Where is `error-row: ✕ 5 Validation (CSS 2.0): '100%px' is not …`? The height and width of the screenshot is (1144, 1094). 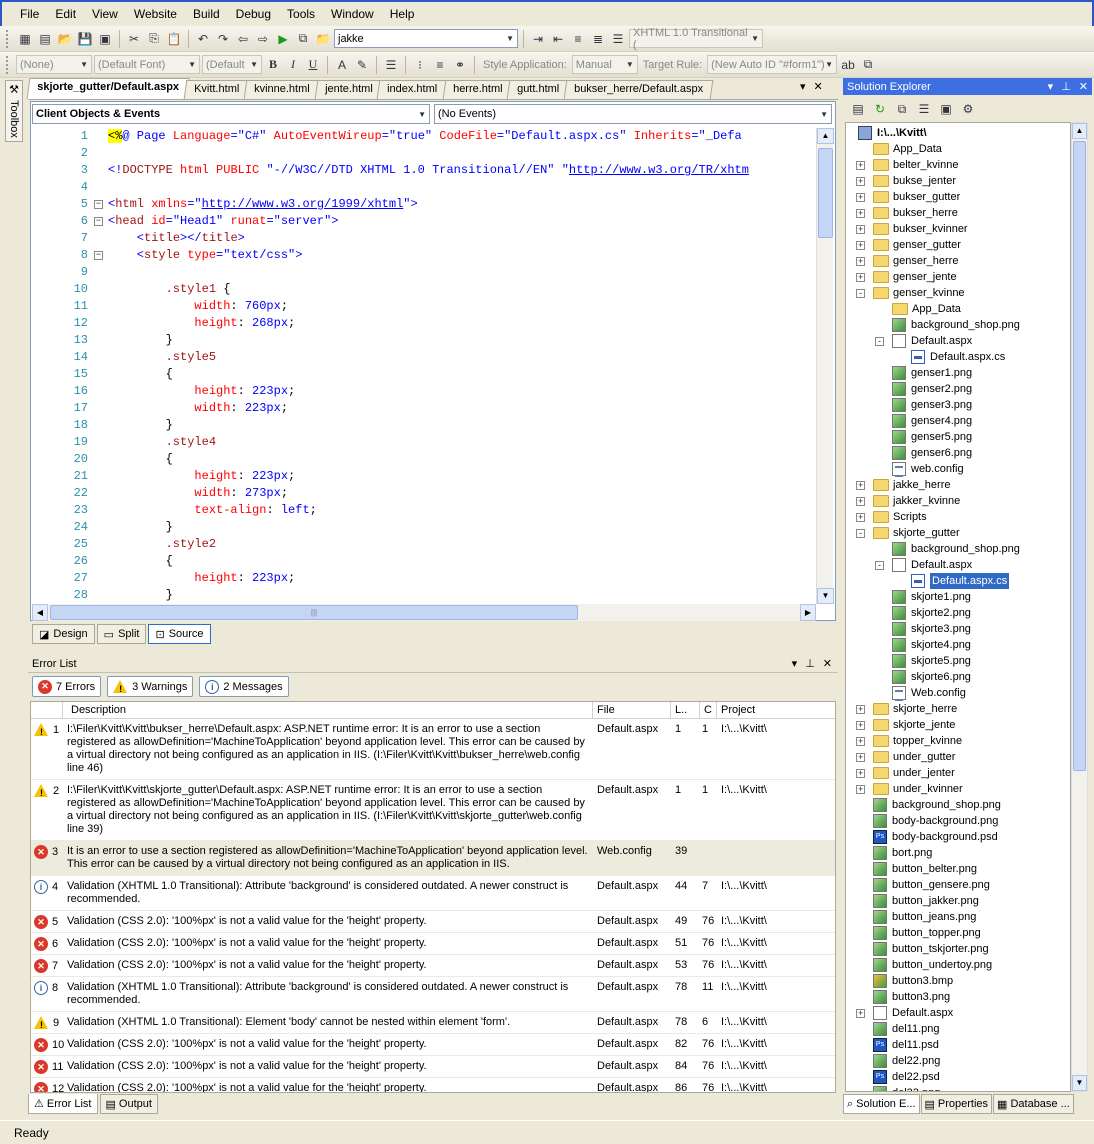
error-row: ✕ 5 Validation (CSS 2.0): '100%px' is not … is located at coordinates (433, 922).